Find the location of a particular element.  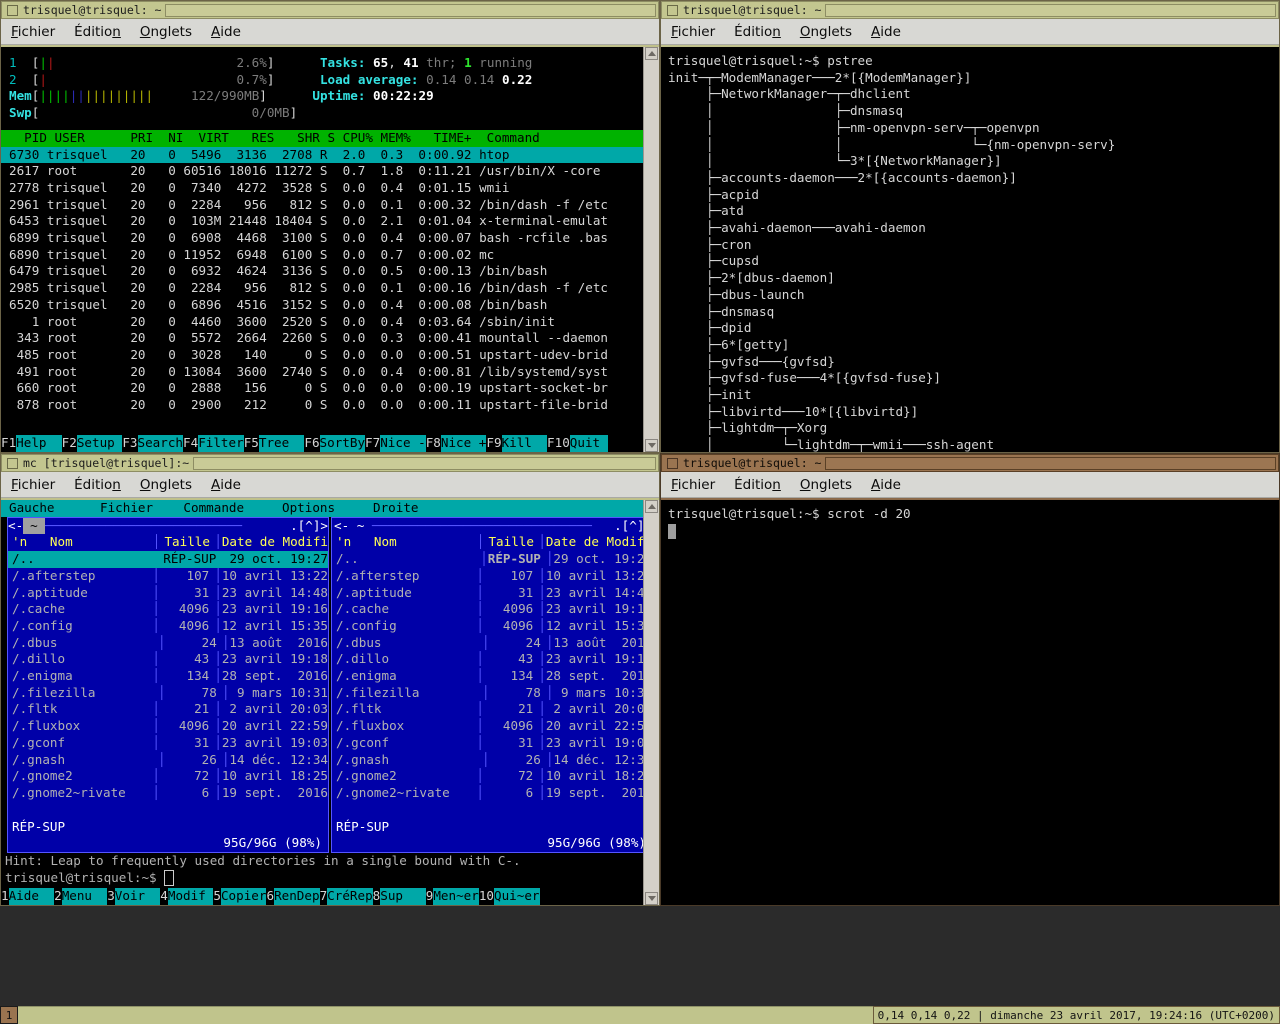

list-item: /.gnome2~rivate │ 6 │ 19 sept. 2016 is located at coordinates (487, 793).